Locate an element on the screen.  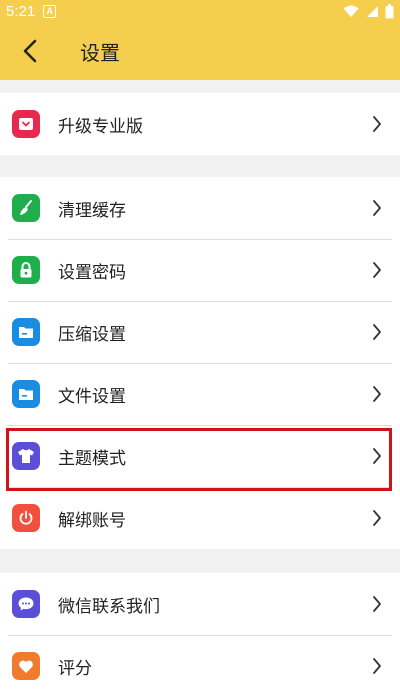
set-password-label: 设置密码 is located at coordinates (92, 272).